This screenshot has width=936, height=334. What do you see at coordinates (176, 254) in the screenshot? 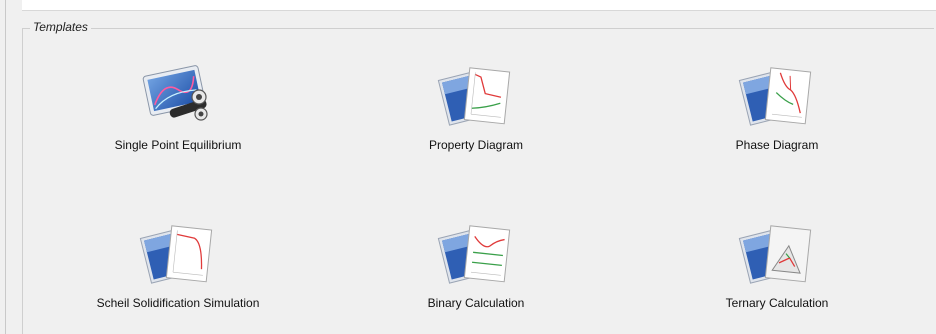
I see `scheil-simulation-icon` at bounding box center [176, 254].